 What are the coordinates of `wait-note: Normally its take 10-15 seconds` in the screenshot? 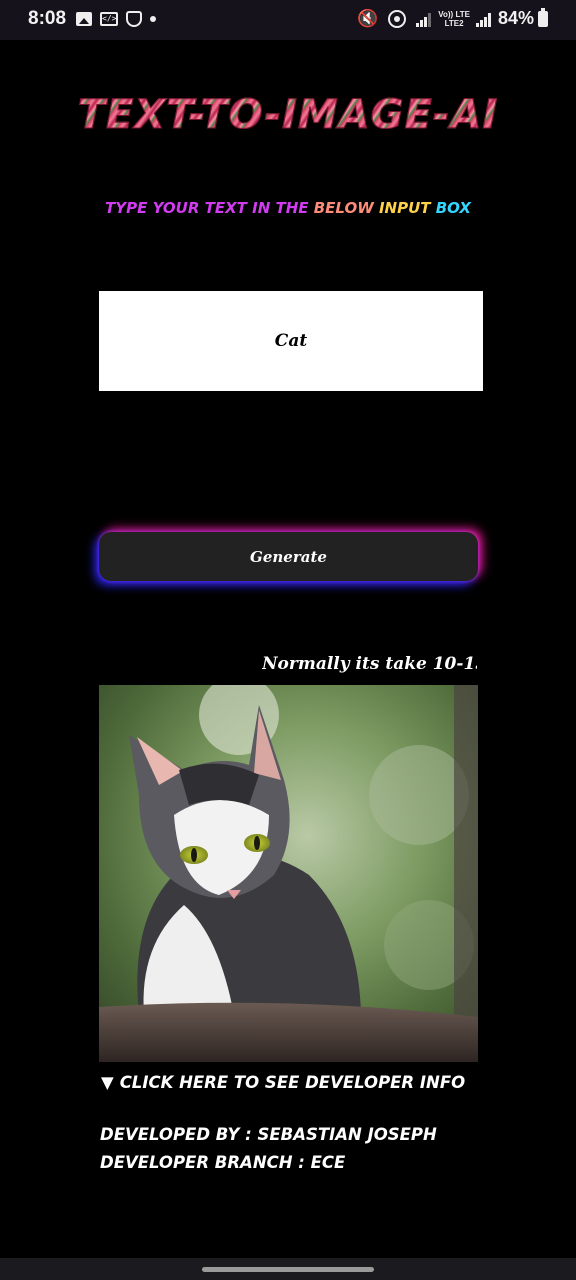 It's located at (369, 664).